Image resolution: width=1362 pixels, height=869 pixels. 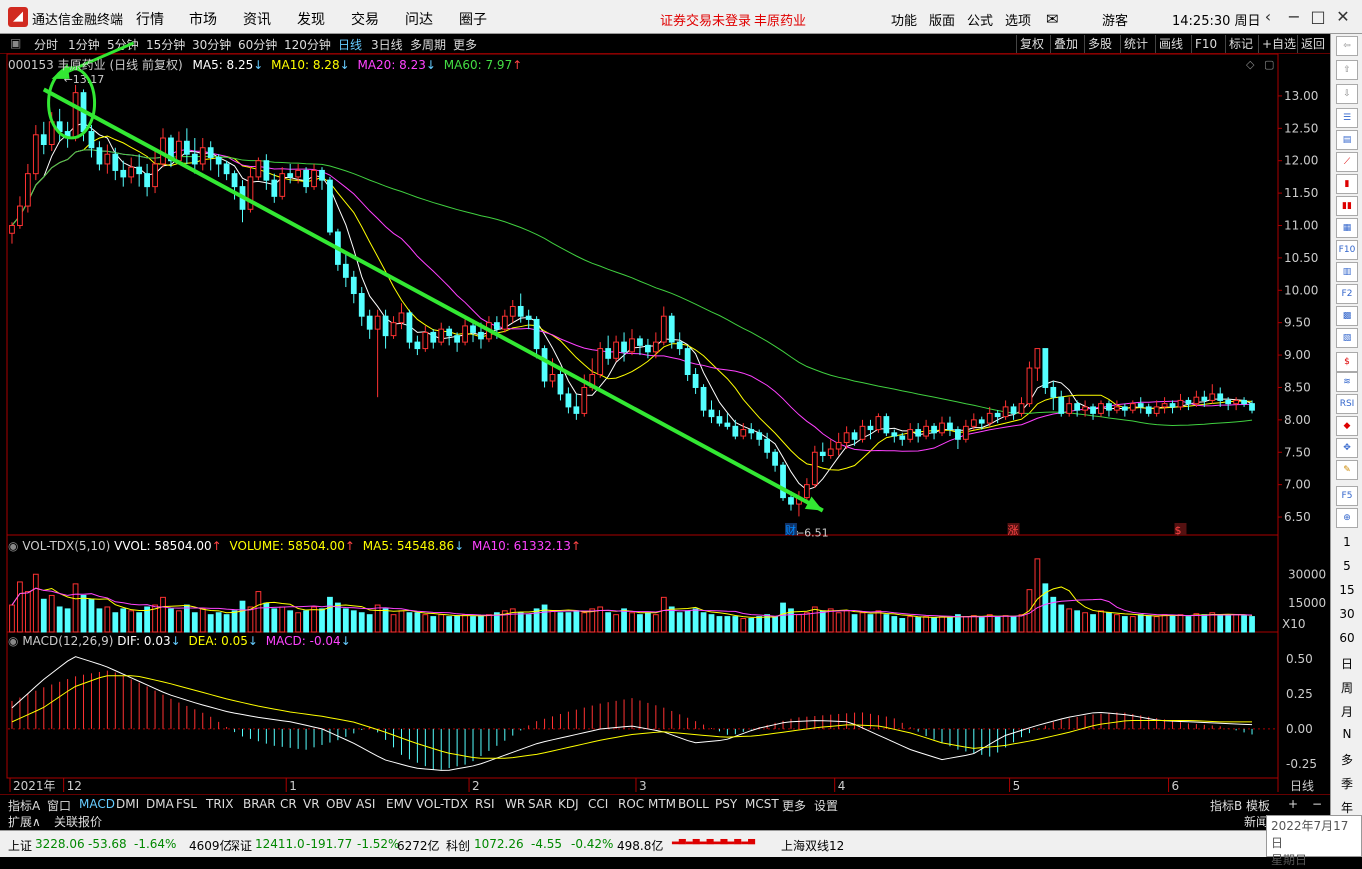 What do you see at coordinates (1347, 162) in the screenshot?
I see `trend-chart-icon: ⟋` at bounding box center [1347, 162].